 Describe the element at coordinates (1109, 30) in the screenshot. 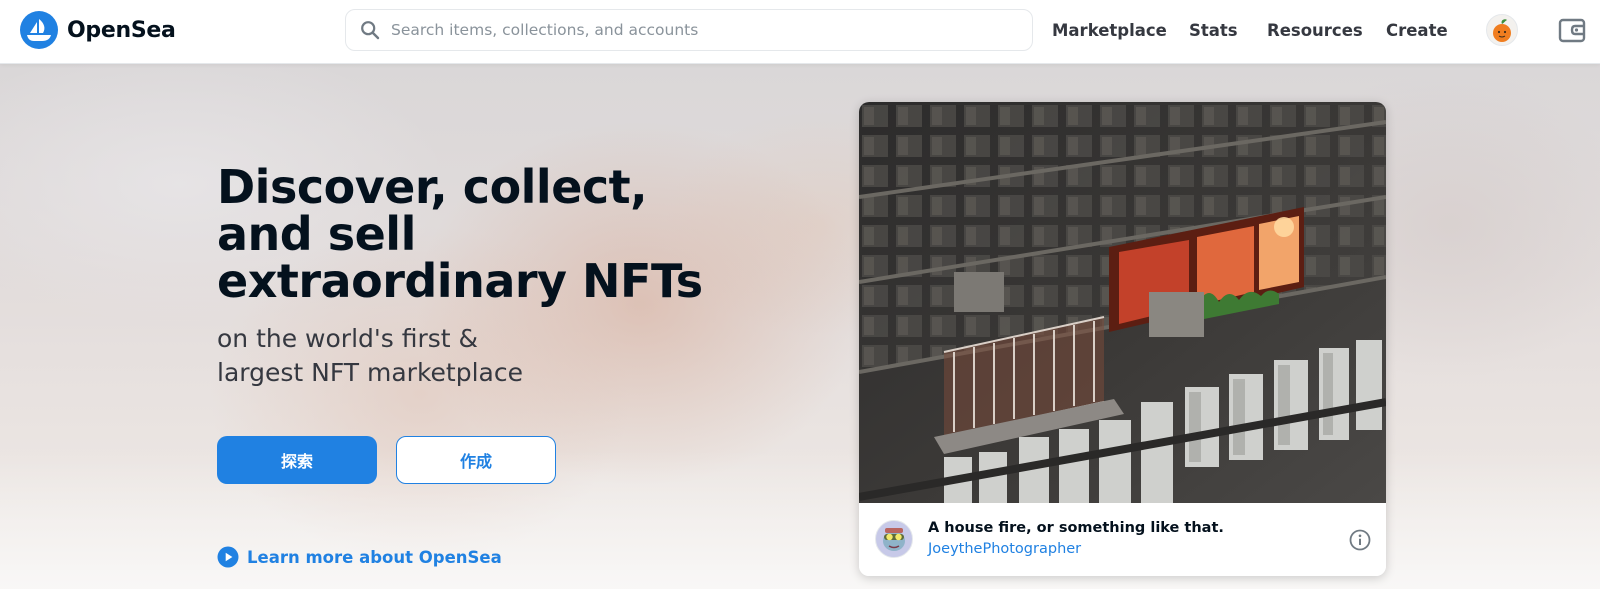

I see `nav-marketplace: Marketplace` at that location.